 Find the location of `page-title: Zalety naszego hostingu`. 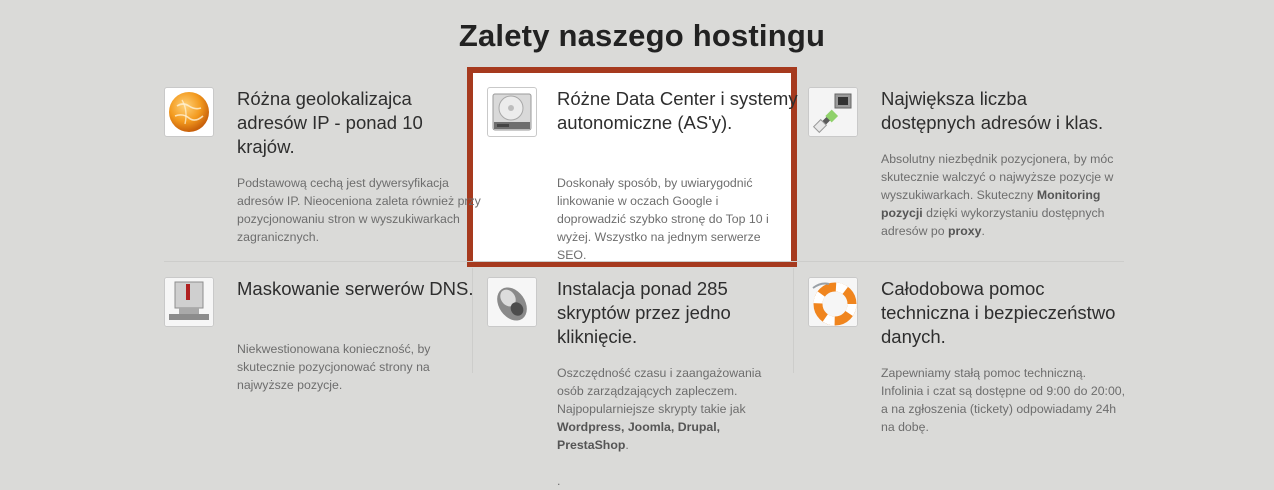

page-title: Zalety naszego hostingu is located at coordinates (642, 35).